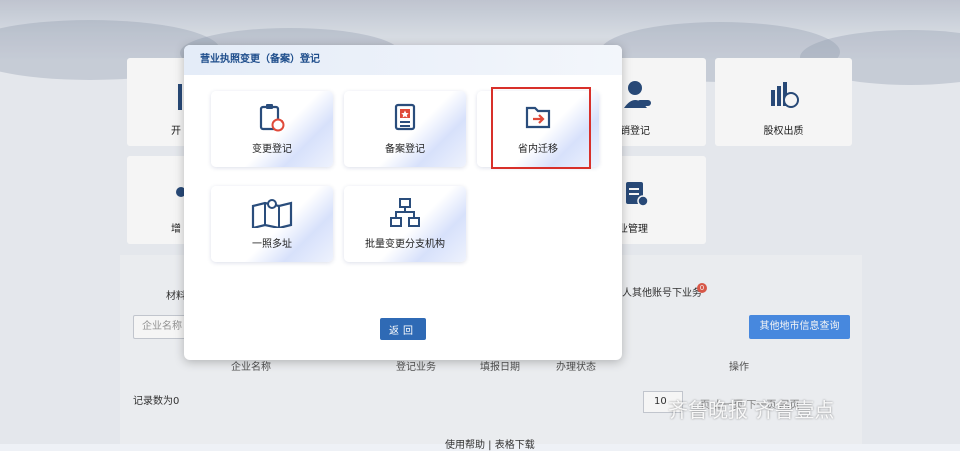 The height and width of the screenshot is (451, 960). I want to click on watermark-logo: 齐鲁晚报 齐鲁壹点, so click(751, 410).